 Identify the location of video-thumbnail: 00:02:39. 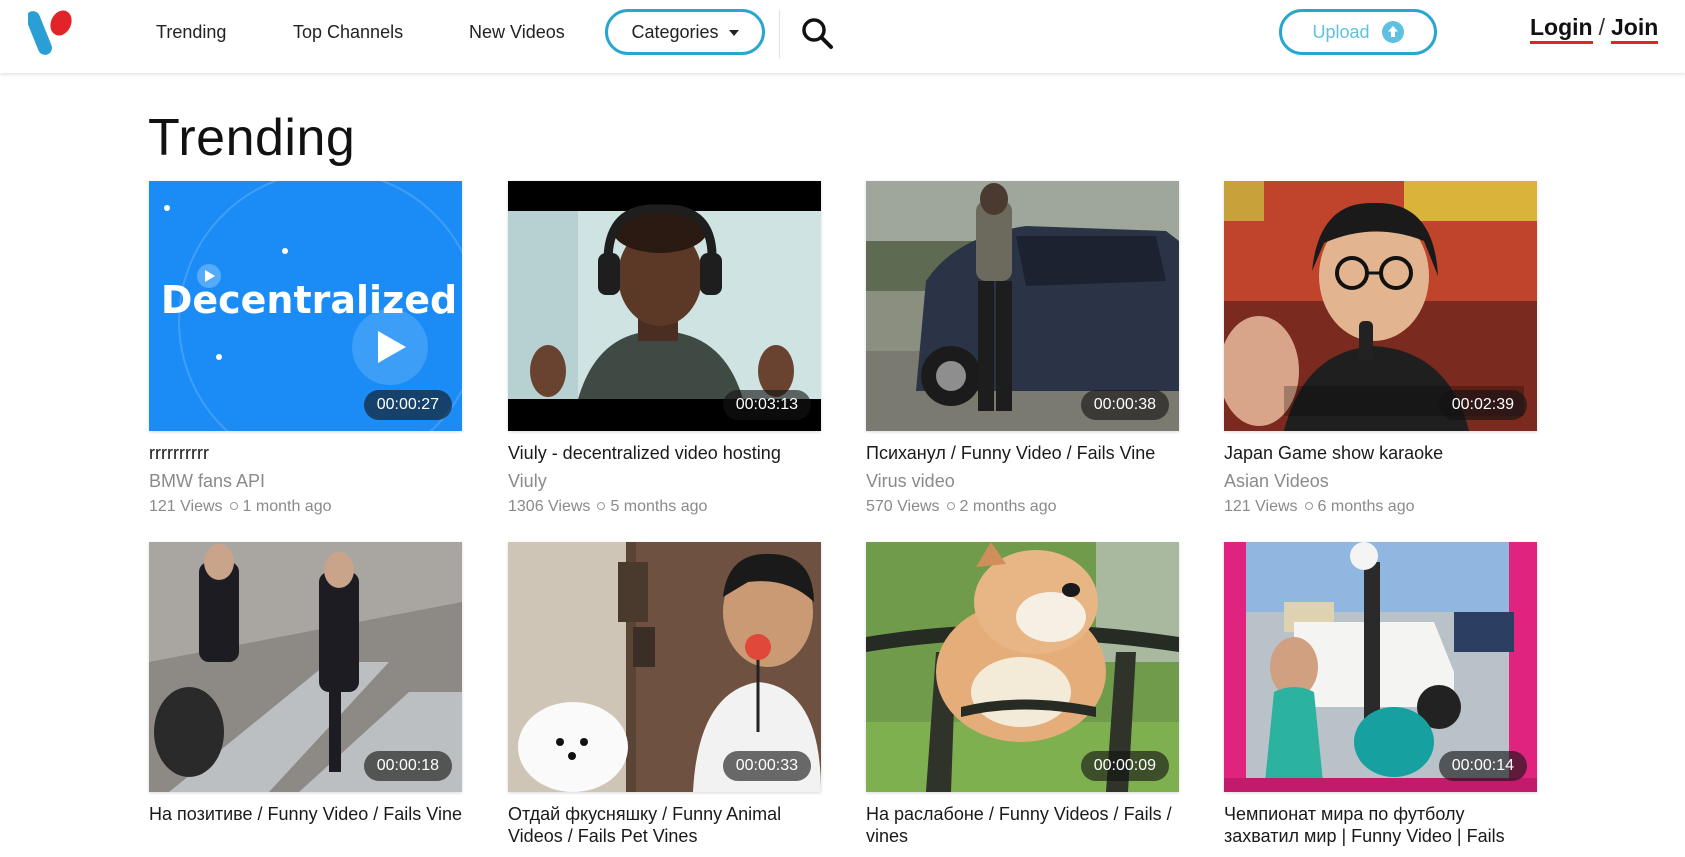
(1380, 306).